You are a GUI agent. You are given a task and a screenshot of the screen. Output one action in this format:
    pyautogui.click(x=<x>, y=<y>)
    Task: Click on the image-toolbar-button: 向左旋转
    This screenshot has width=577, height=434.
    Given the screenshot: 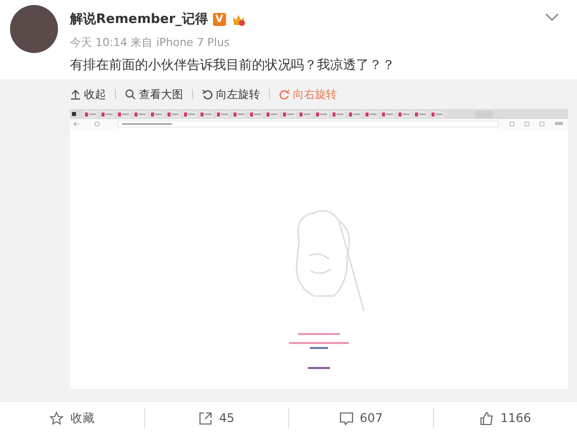 What is the action you would take?
    pyautogui.click(x=231, y=94)
    